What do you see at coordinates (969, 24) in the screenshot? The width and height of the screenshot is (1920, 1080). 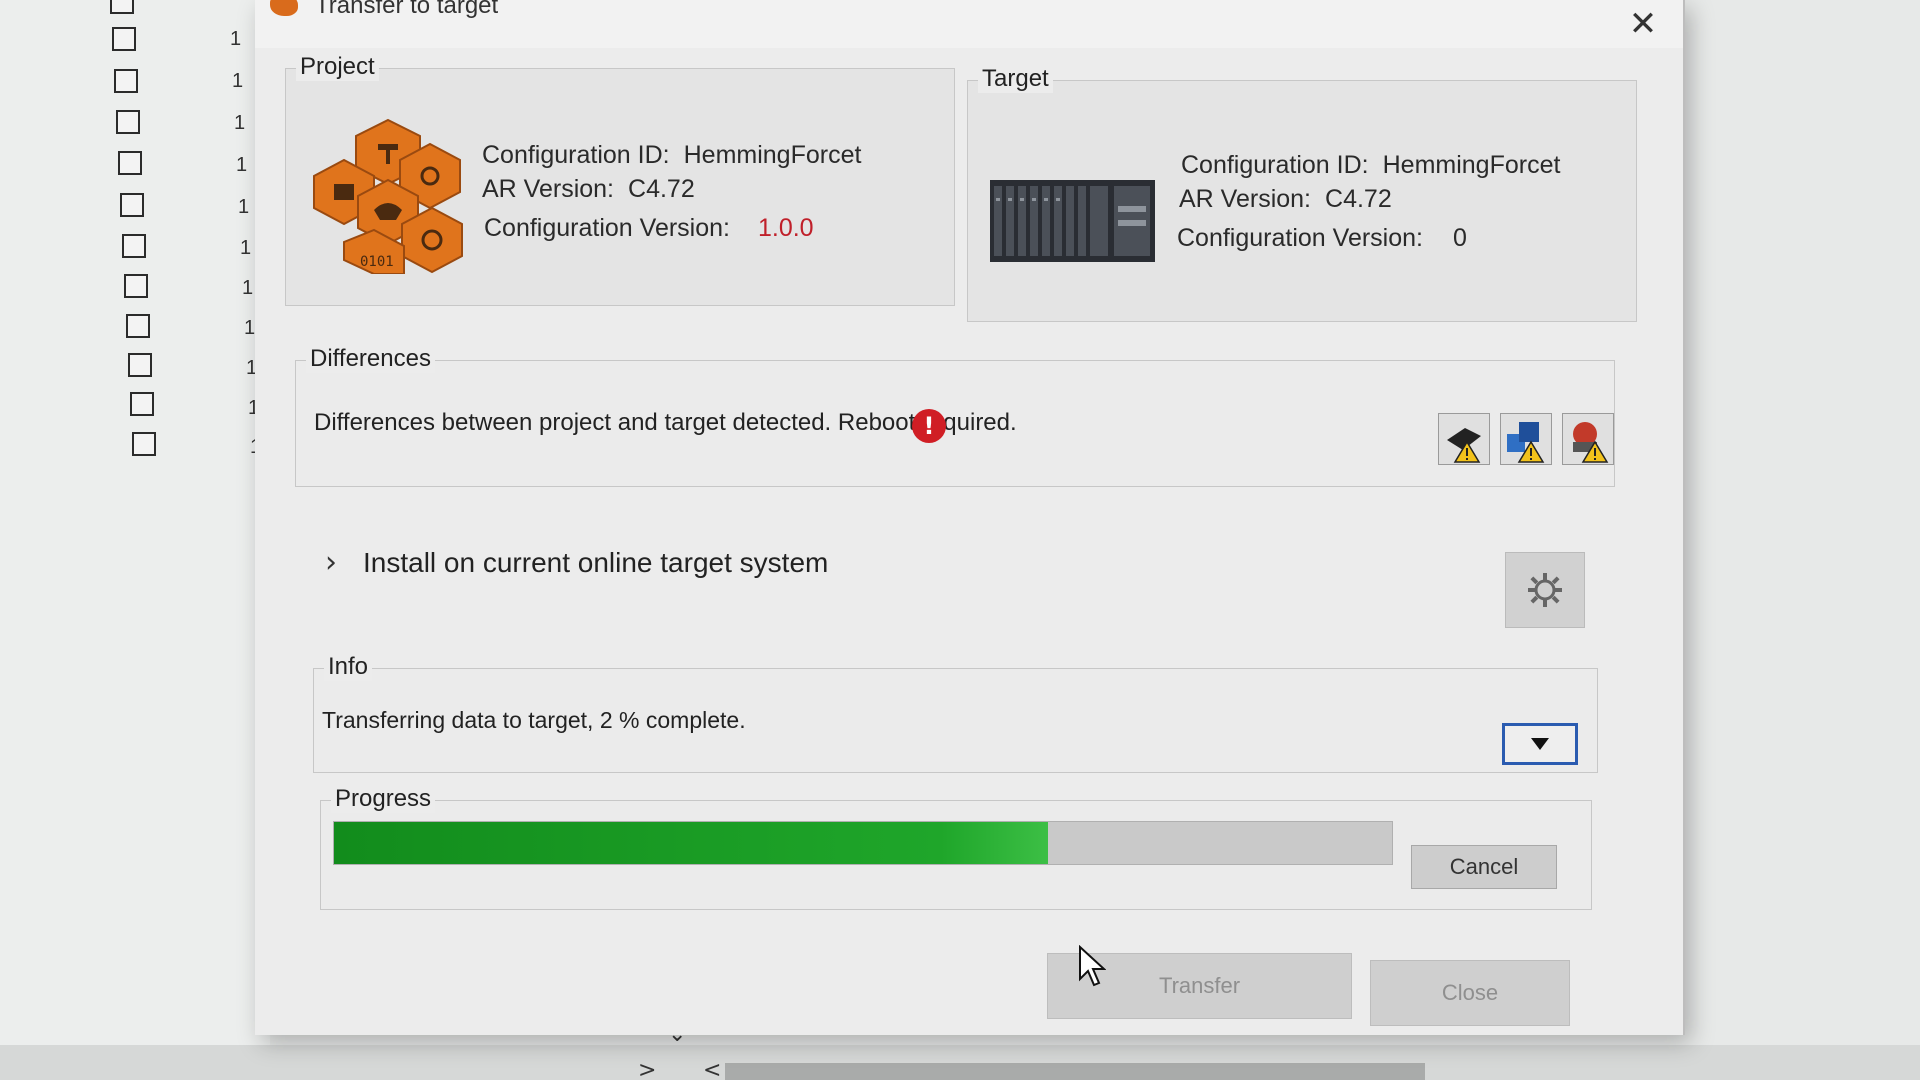 I see `dialog-titlebar: Transfer to target ✕` at bounding box center [969, 24].